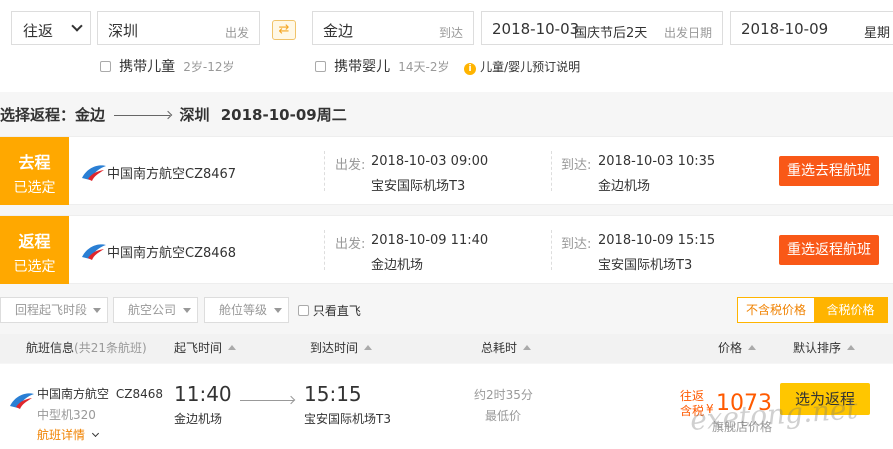 This screenshot has width=893, height=449. What do you see at coordinates (657, 240) in the screenshot?
I see `inbound-arrive-time: 2018-10-09 15:15` at bounding box center [657, 240].